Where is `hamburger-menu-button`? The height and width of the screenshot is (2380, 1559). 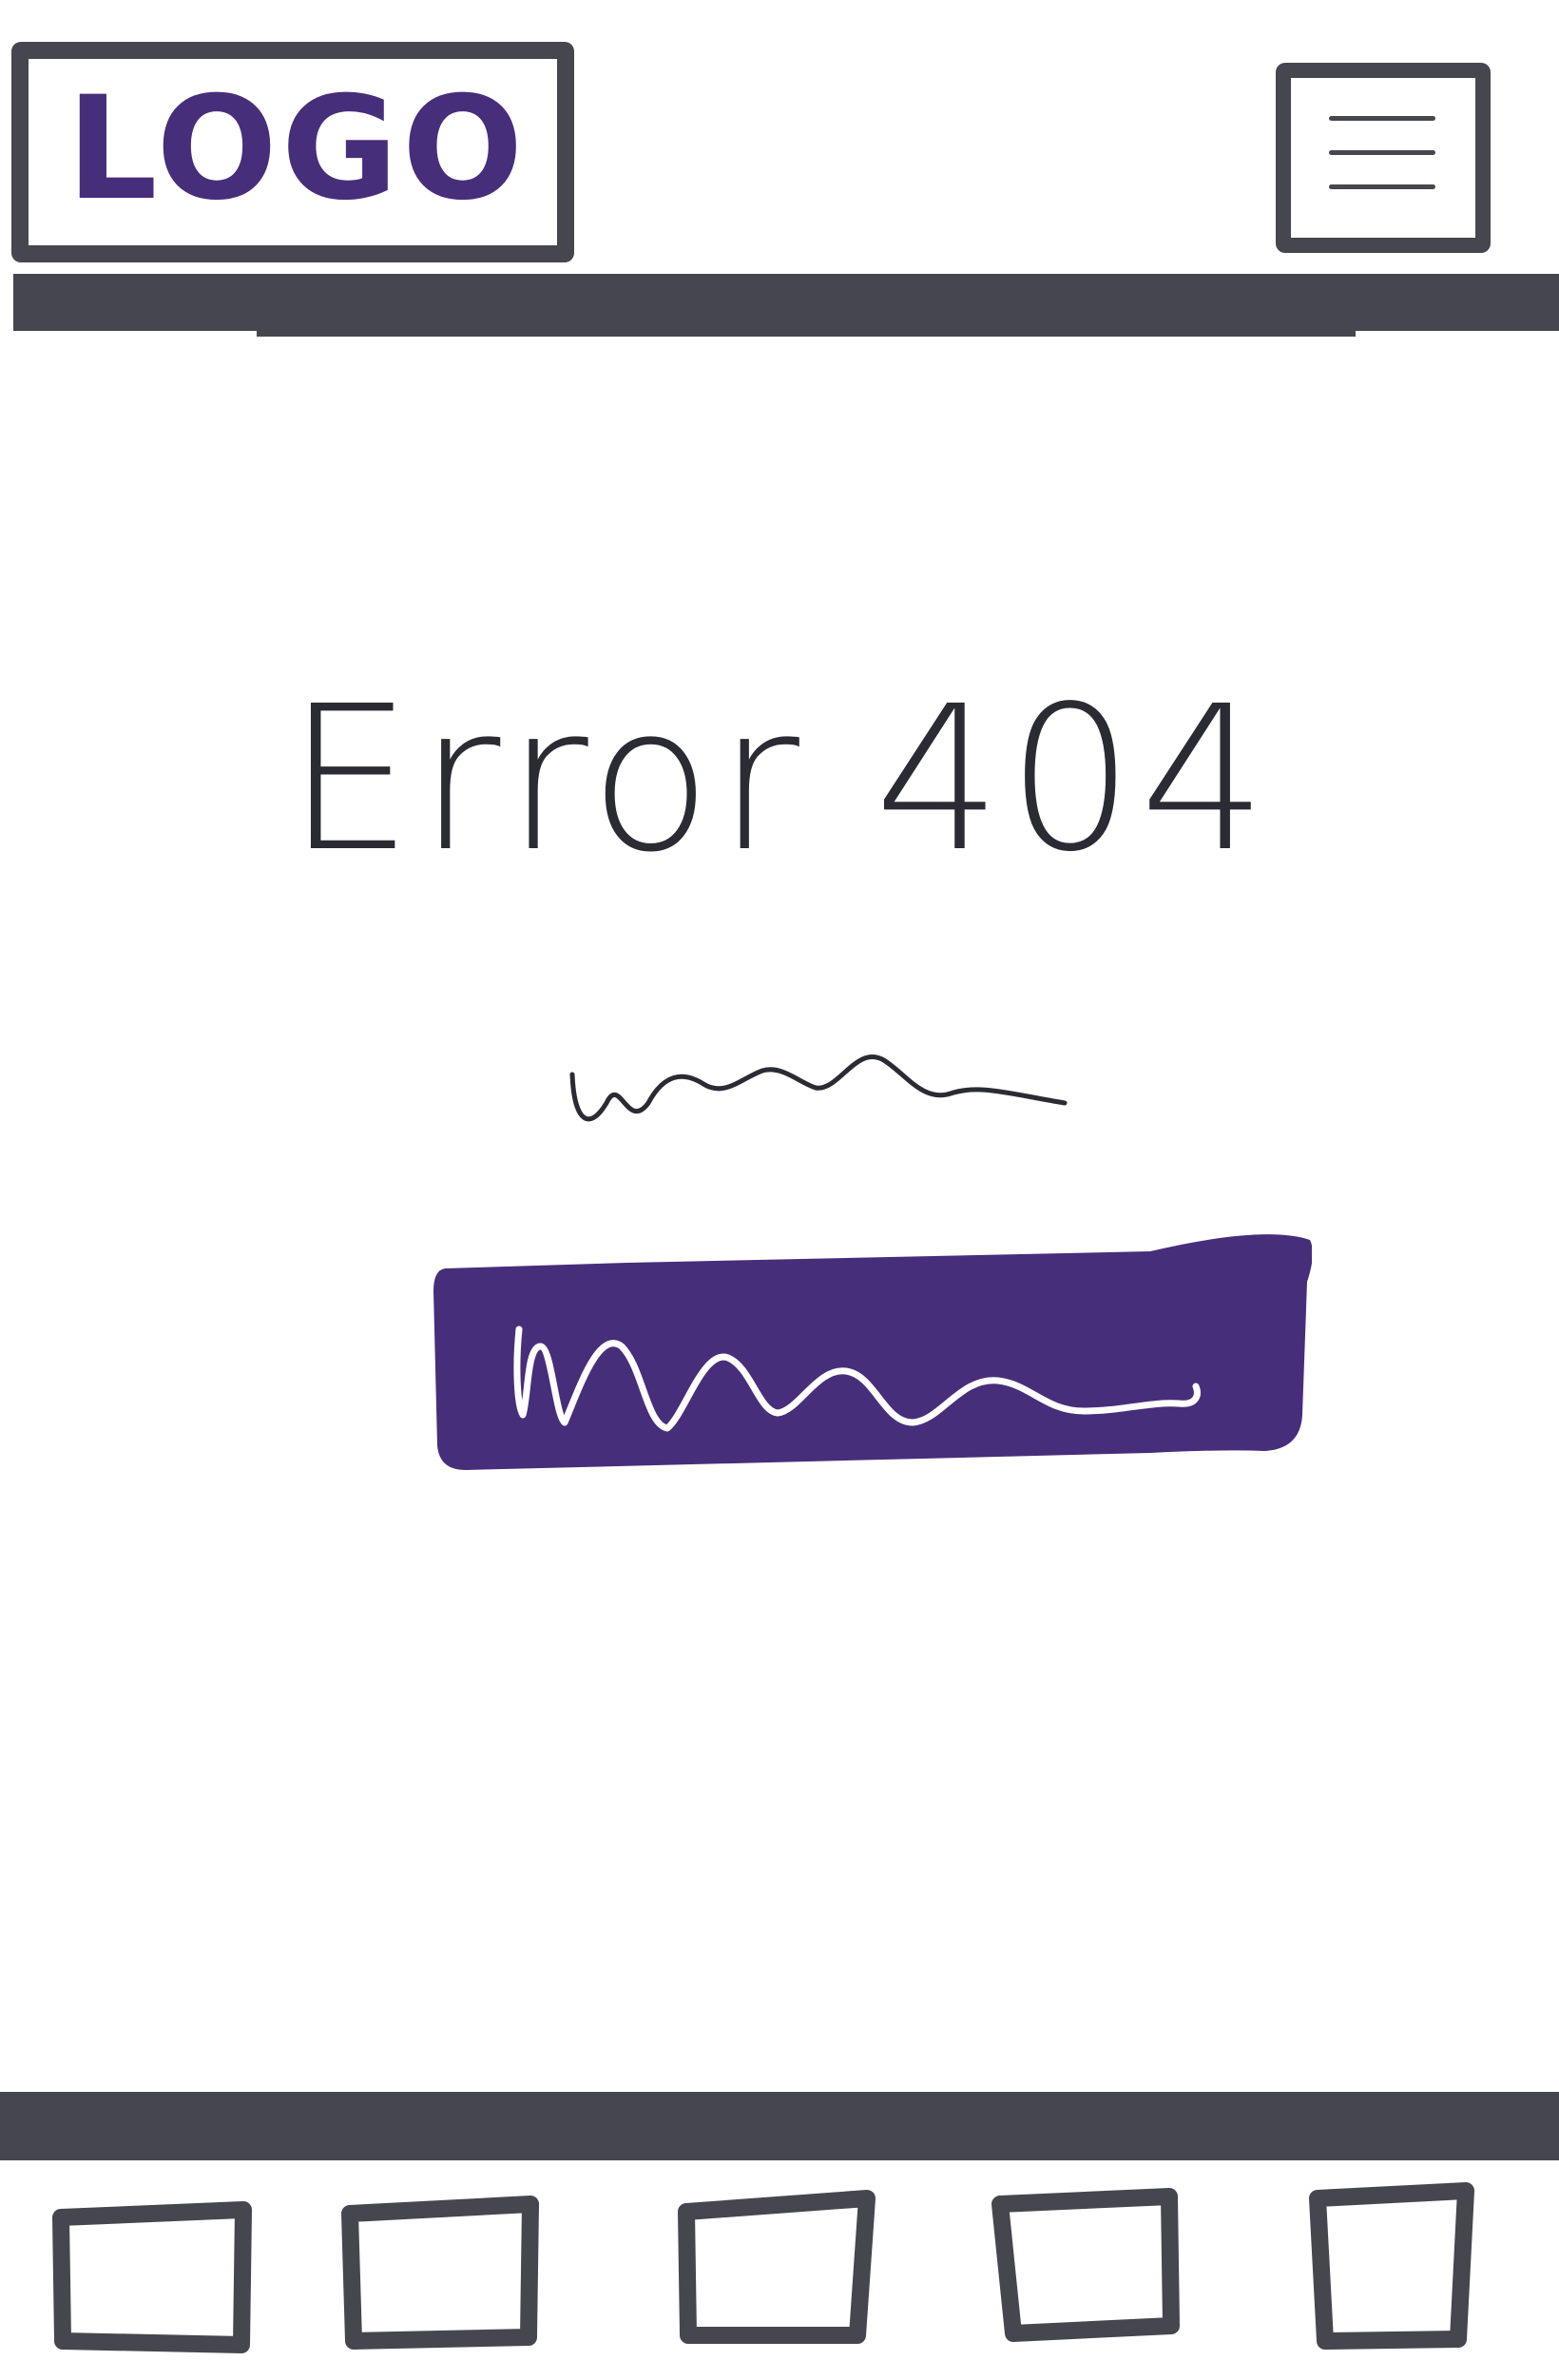 hamburger-menu-button is located at coordinates (1383, 158).